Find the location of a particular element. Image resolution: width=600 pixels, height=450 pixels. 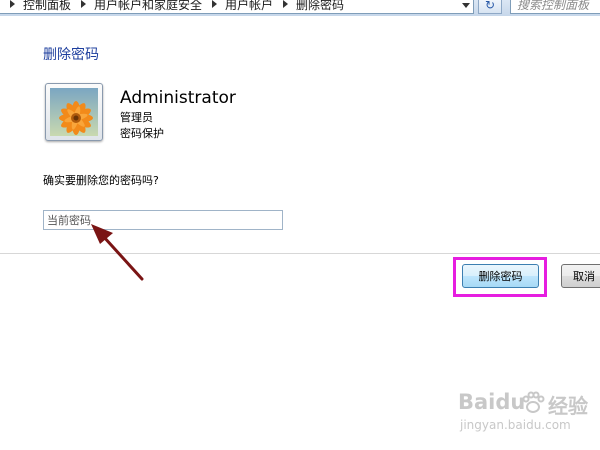

arrow-annotation-icon is located at coordinates (117, 252).